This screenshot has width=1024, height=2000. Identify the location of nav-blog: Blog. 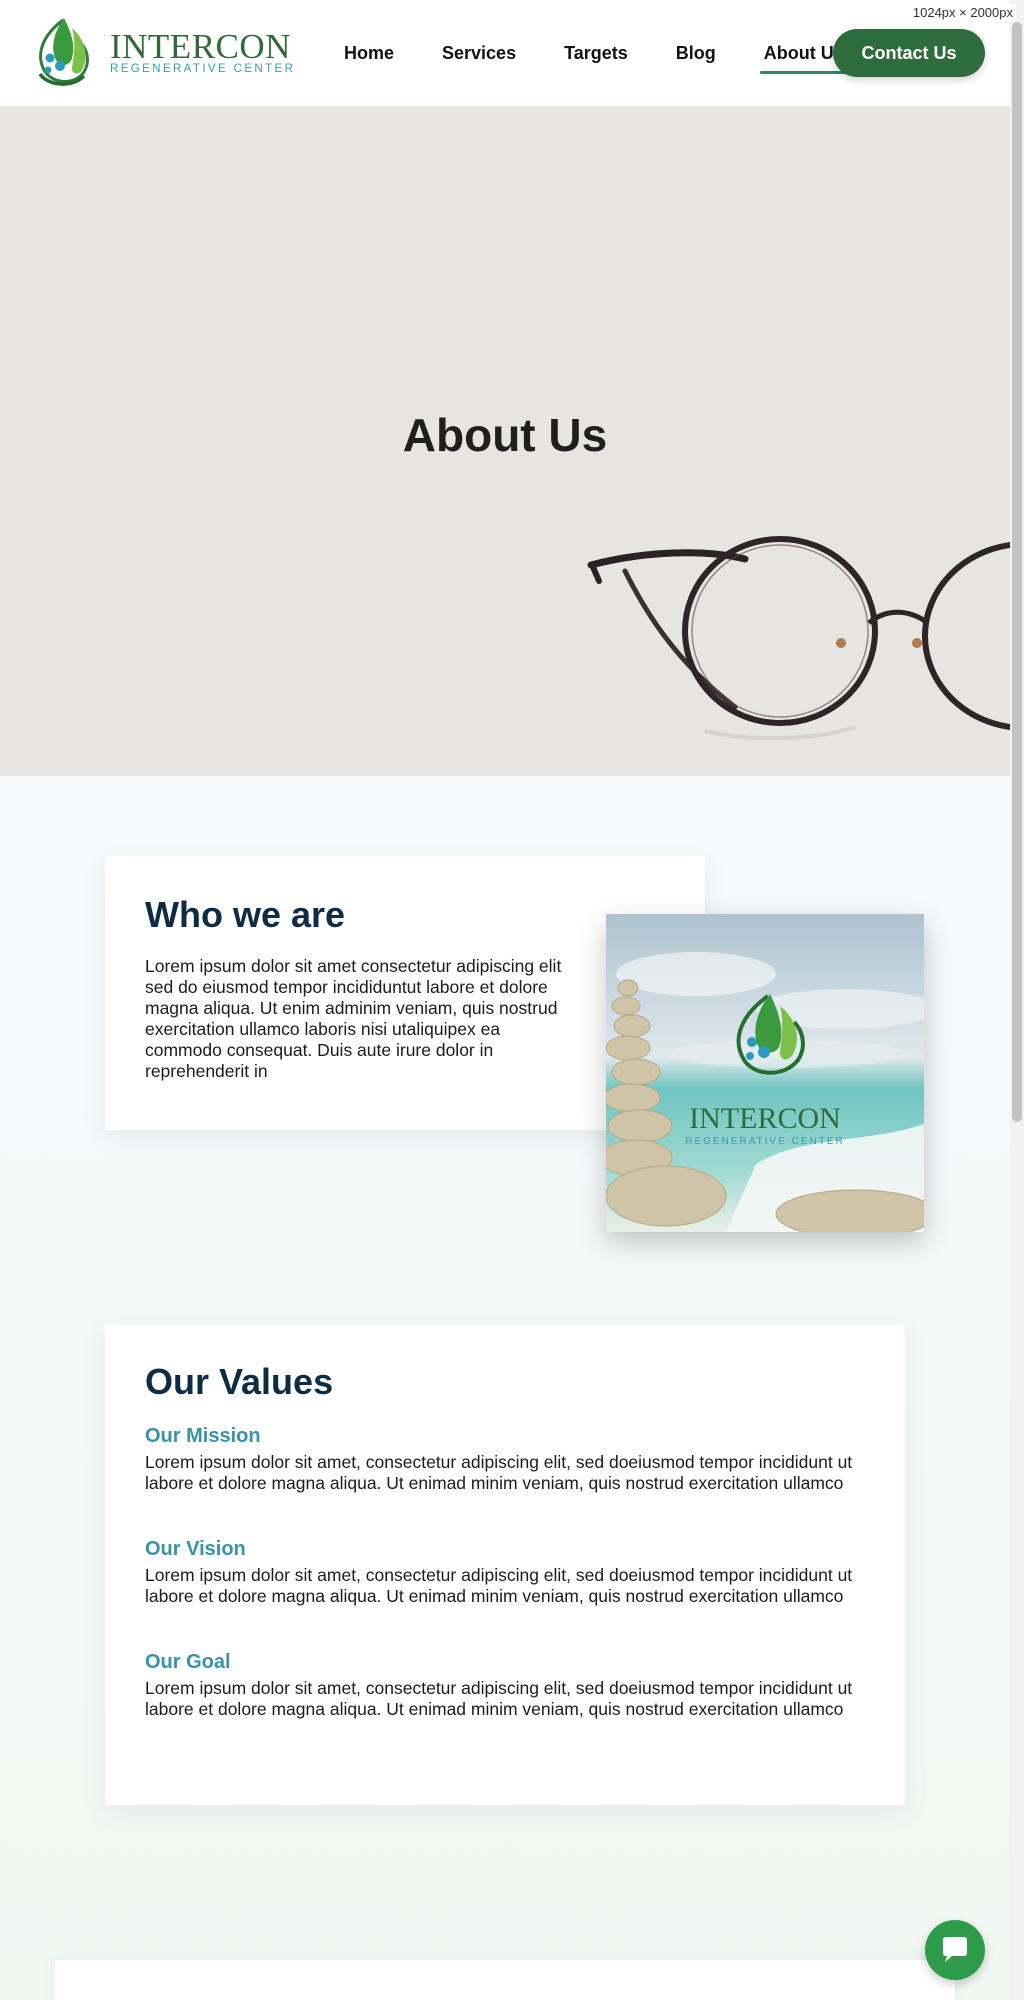
(696, 53).